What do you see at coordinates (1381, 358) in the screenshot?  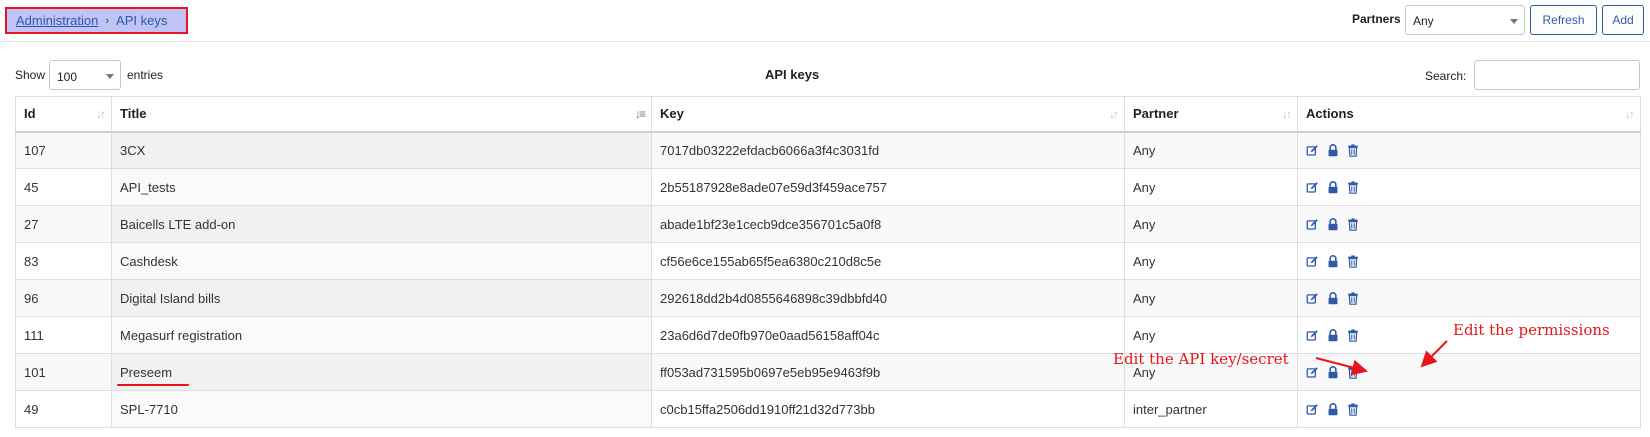 I see `annotation-arrows` at bounding box center [1381, 358].